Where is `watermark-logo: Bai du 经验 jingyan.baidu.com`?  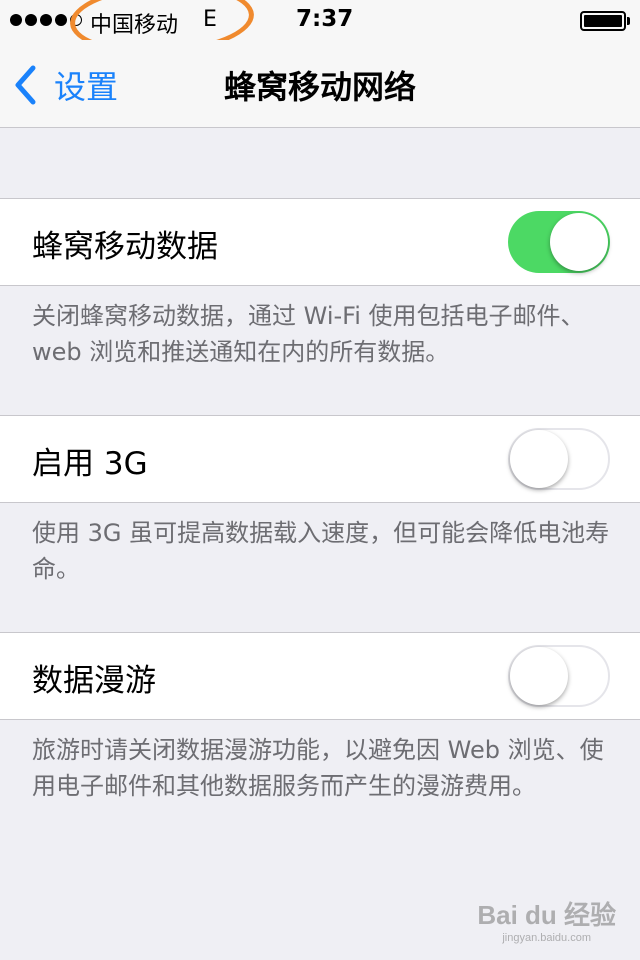
watermark-logo: Bai du 经验 jingyan.baidu.com is located at coordinates (546, 919).